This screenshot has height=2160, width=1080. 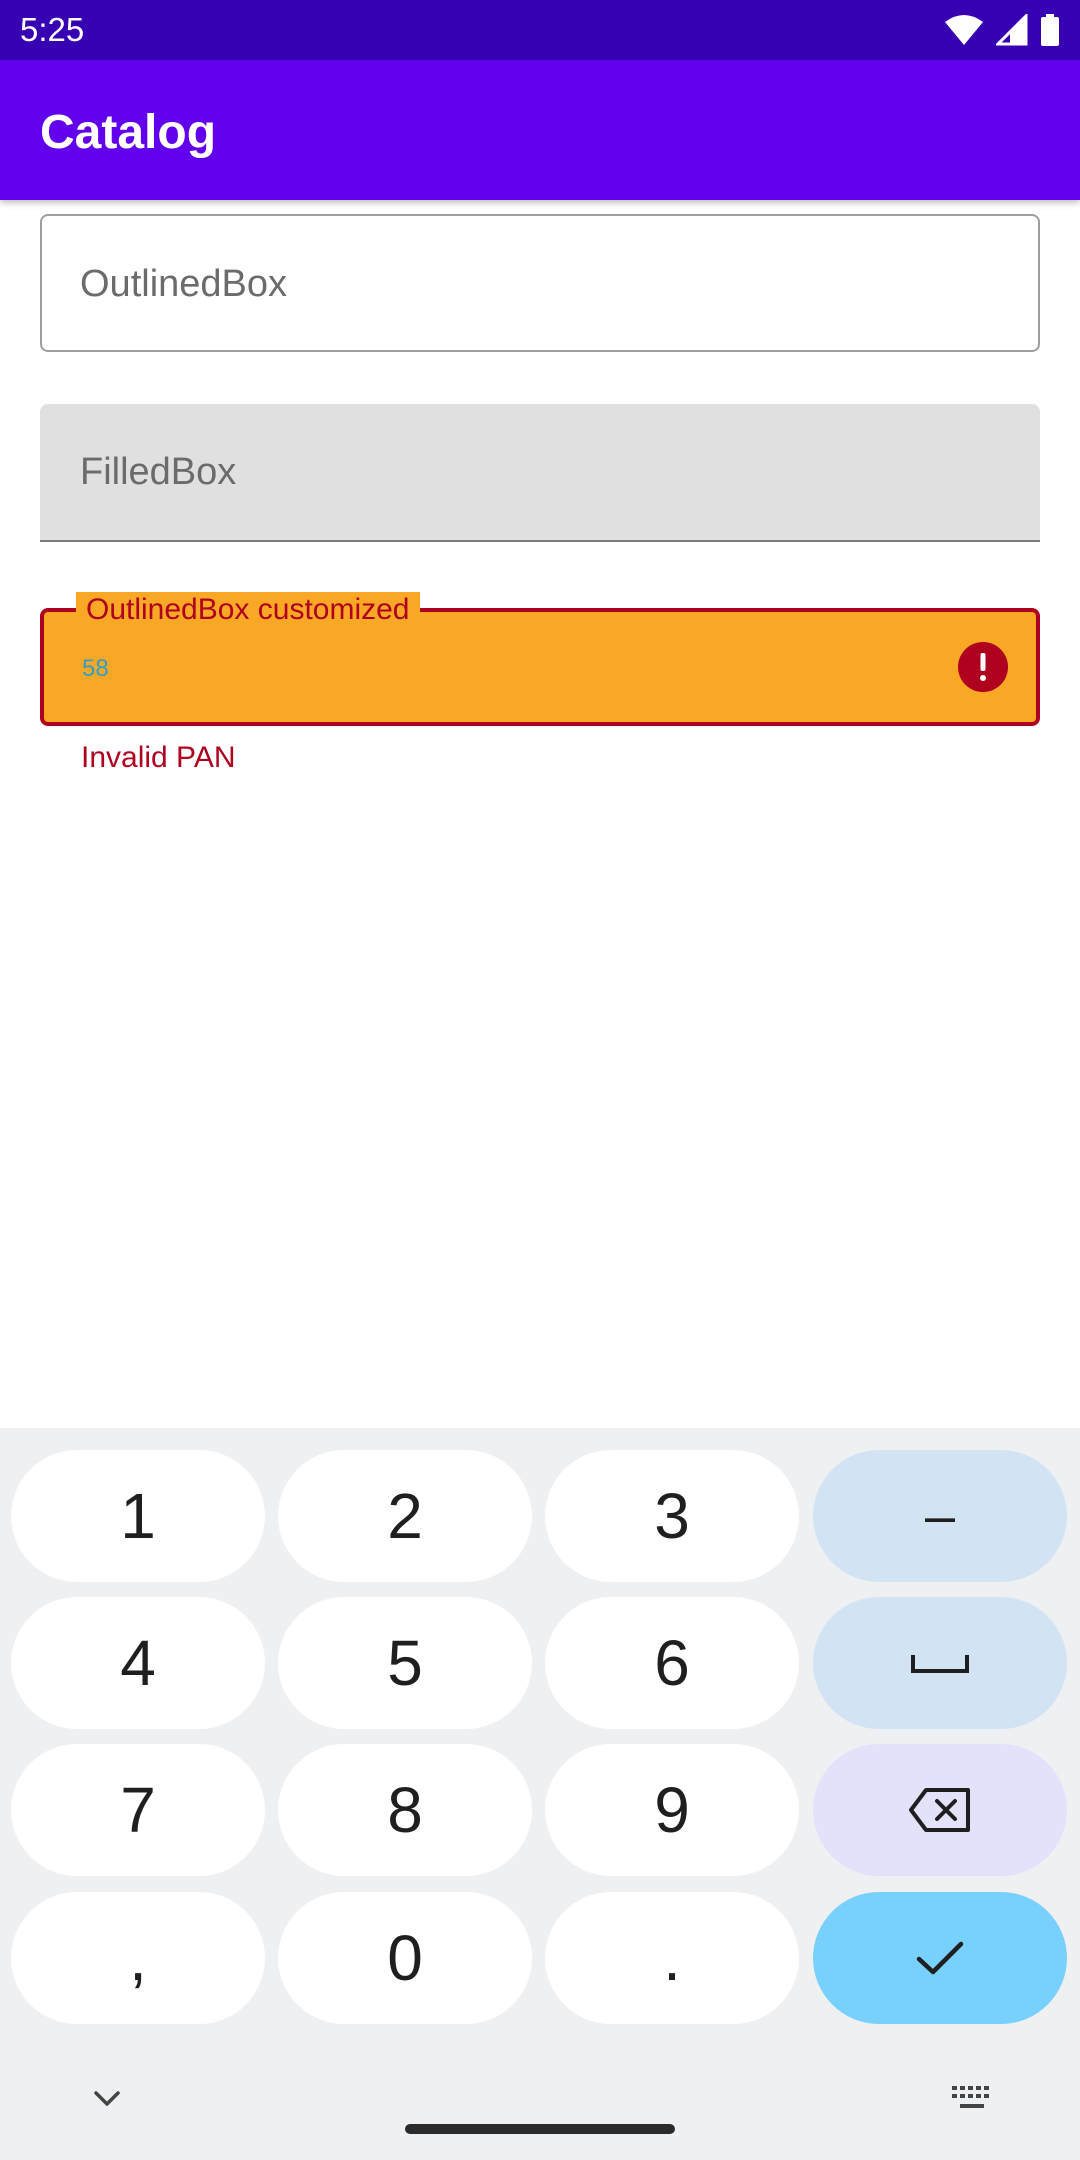 What do you see at coordinates (1050, 30) in the screenshot?
I see `battery-icon` at bounding box center [1050, 30].